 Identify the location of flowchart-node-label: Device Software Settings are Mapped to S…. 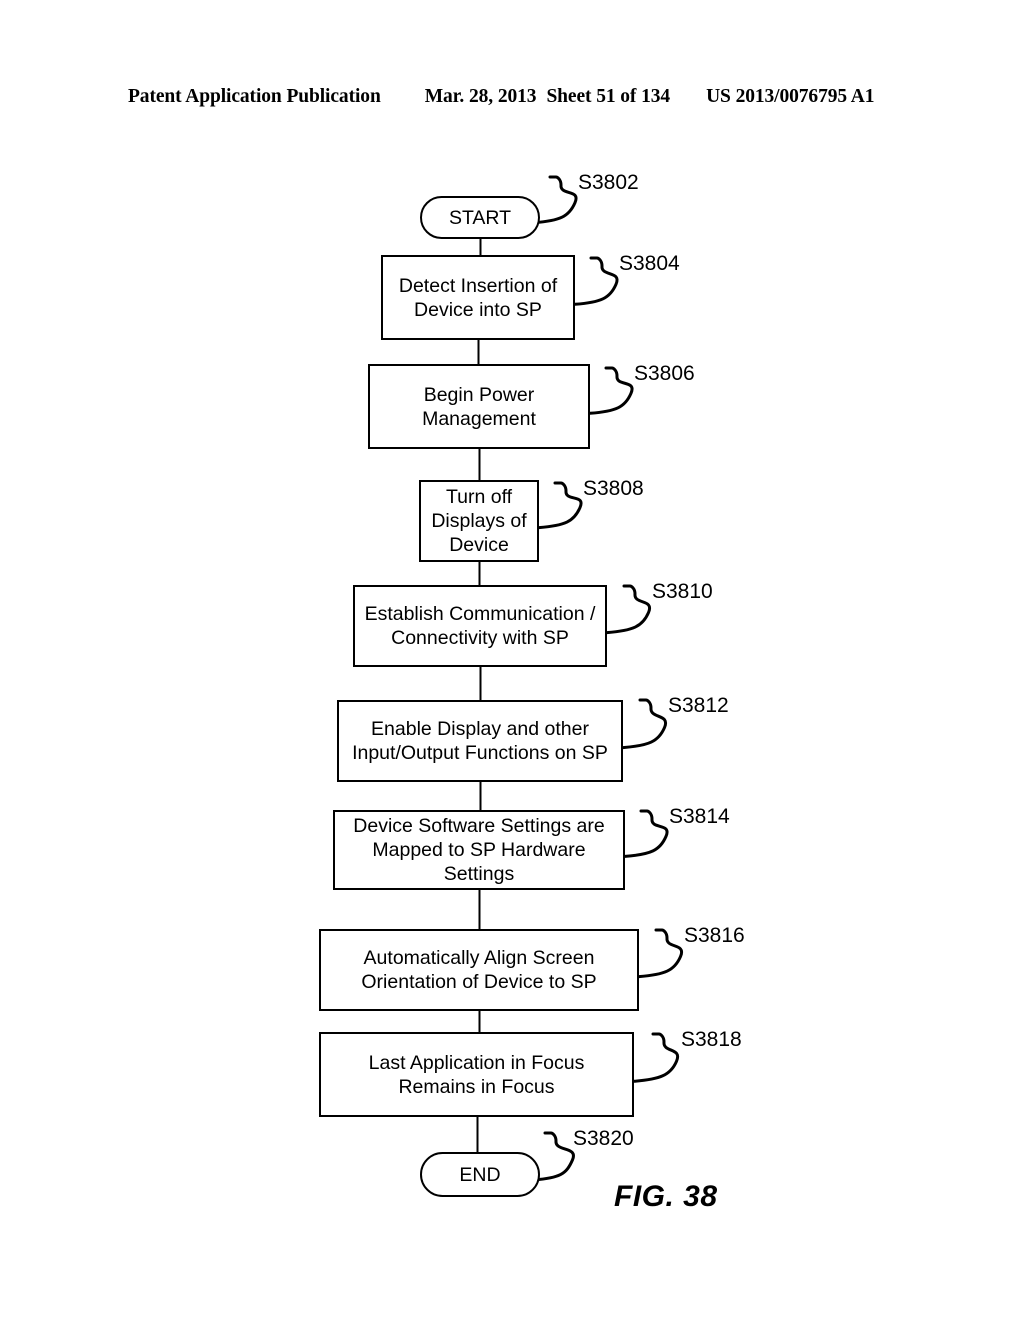
(479, 850).